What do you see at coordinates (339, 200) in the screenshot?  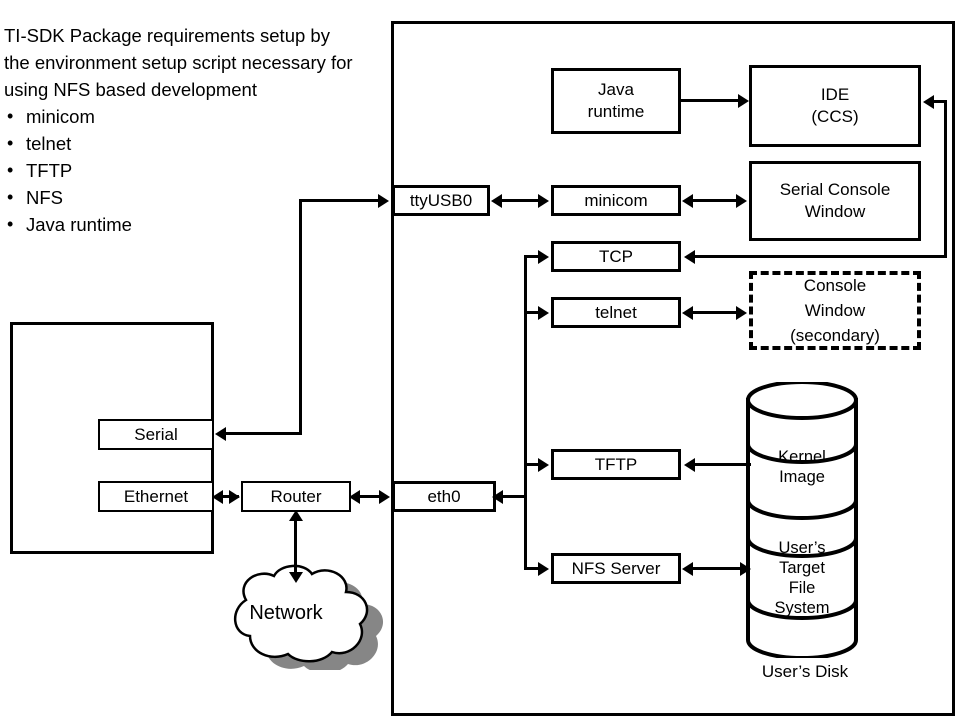 I see `connector-ttyusb0-elbow-top` at bounding box center [339, 200].